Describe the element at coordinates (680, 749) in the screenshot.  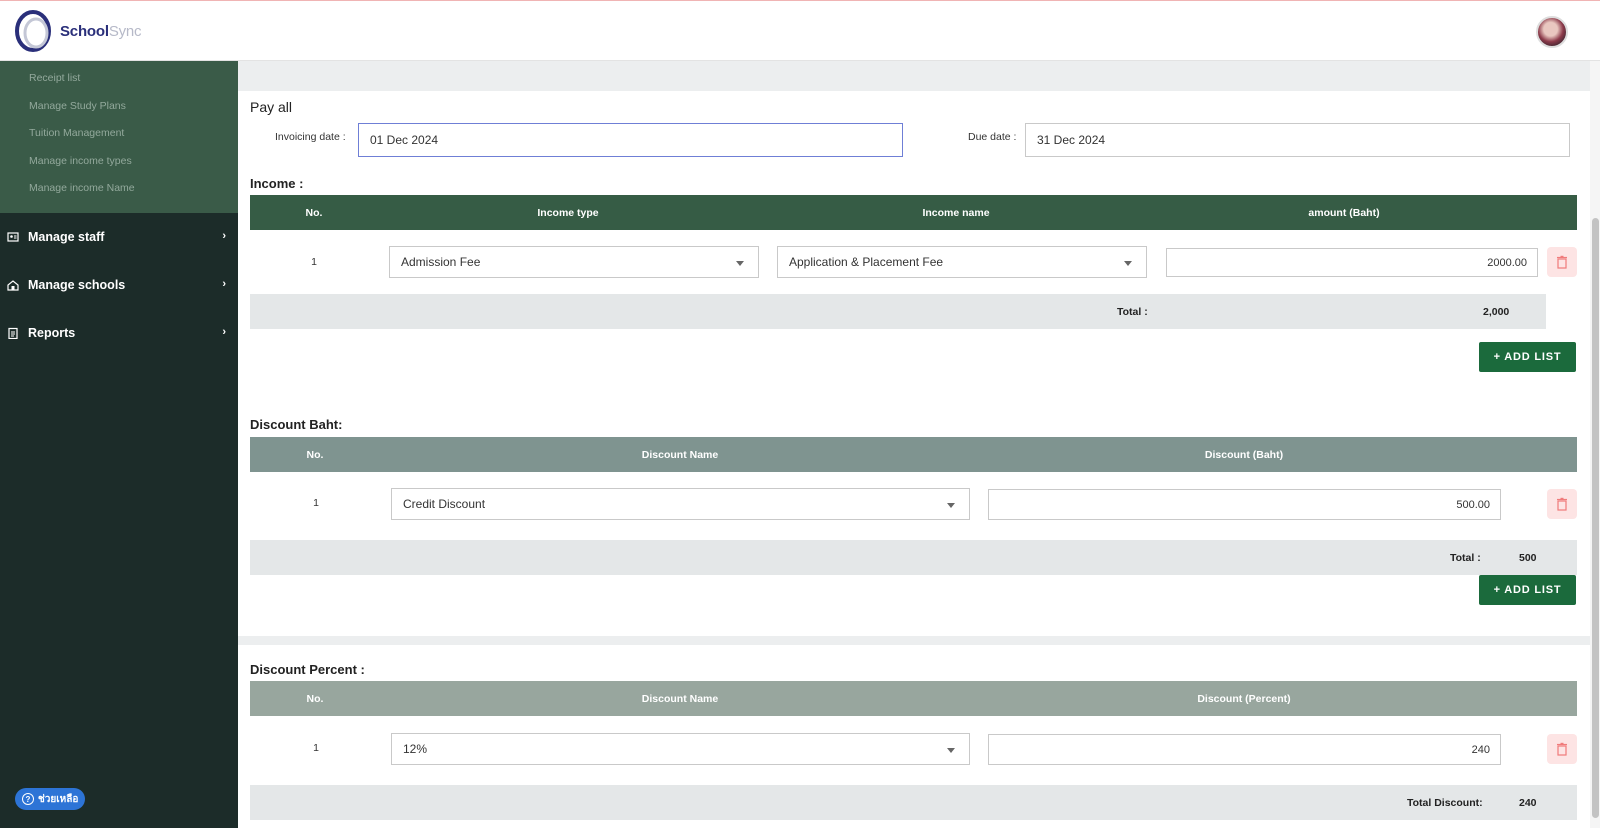
I see `discount-percent-select: 12%` at that location.